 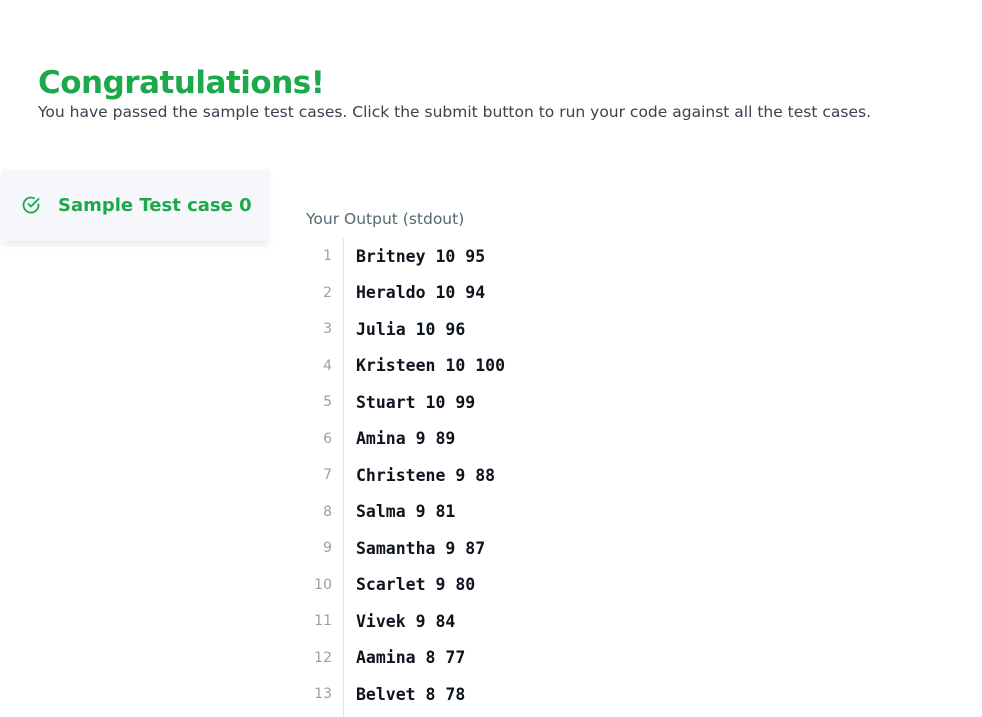 What do you see at coordinates (406, 439) in the screenshot?
I see `line-text: Amina 9 89` at bounding box center [406, 439].